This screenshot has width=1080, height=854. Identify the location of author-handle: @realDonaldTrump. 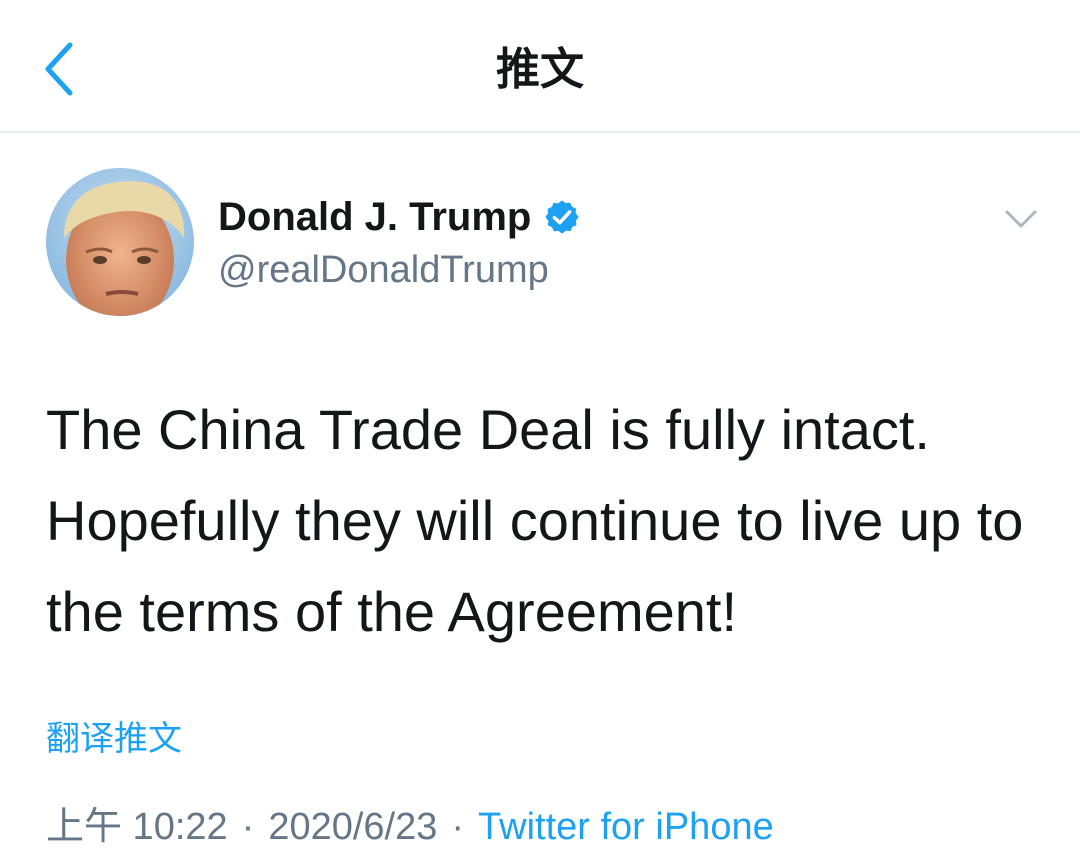
(383, 270).